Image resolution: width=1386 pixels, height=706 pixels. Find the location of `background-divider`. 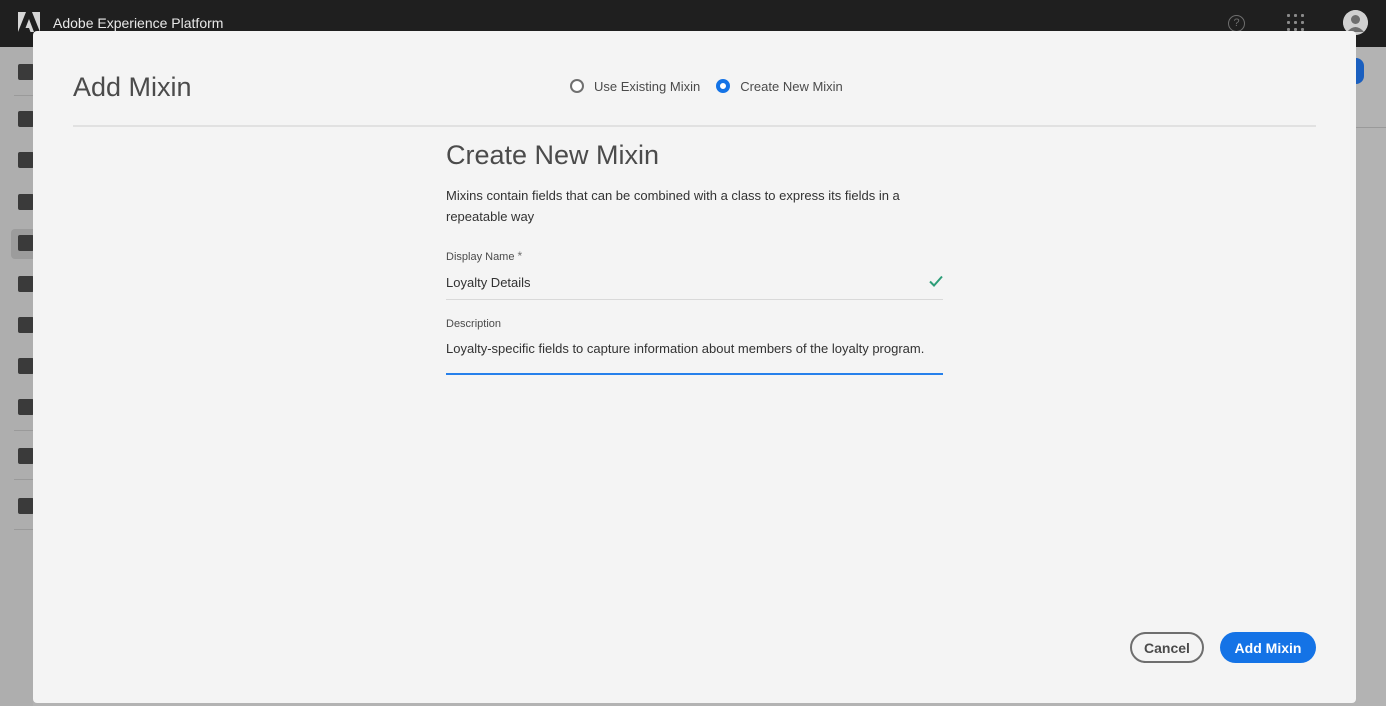

background-divider is located at coordinates (1371, 127).